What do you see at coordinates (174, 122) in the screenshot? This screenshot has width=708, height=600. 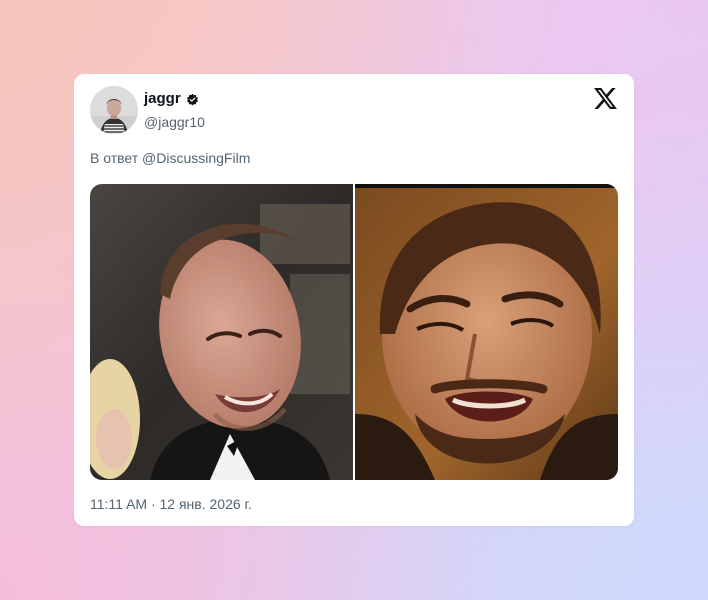 I see `author-handle: @jaggr10` at bounding box center [174, 122].